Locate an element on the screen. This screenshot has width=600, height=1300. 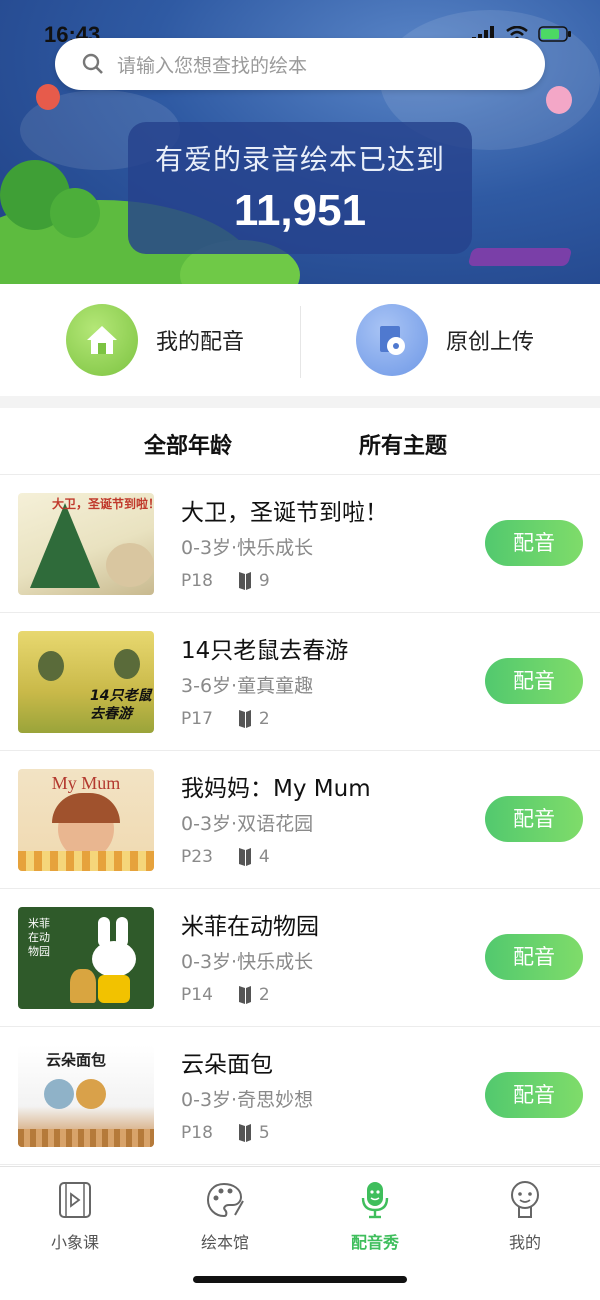
list-item: 米菲在动物园 米菲在动物园 0-3岁·快乐成长 P14 2 配音 is located at coordinates (300, 958).